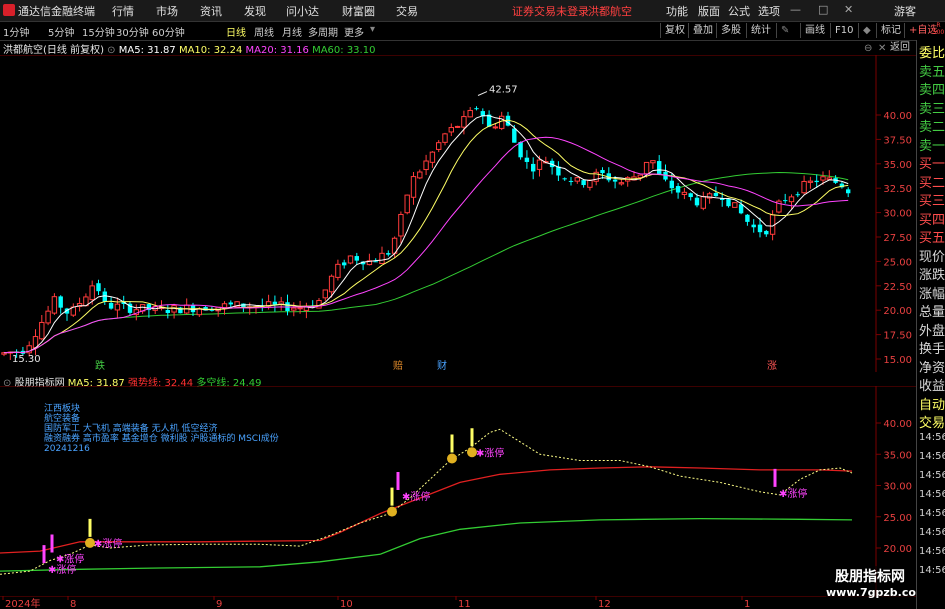  What do you see at coordinates (882, 48) in the screenshot?
I see `pane-close-icon: ✕` at bounding box center [882, 48].